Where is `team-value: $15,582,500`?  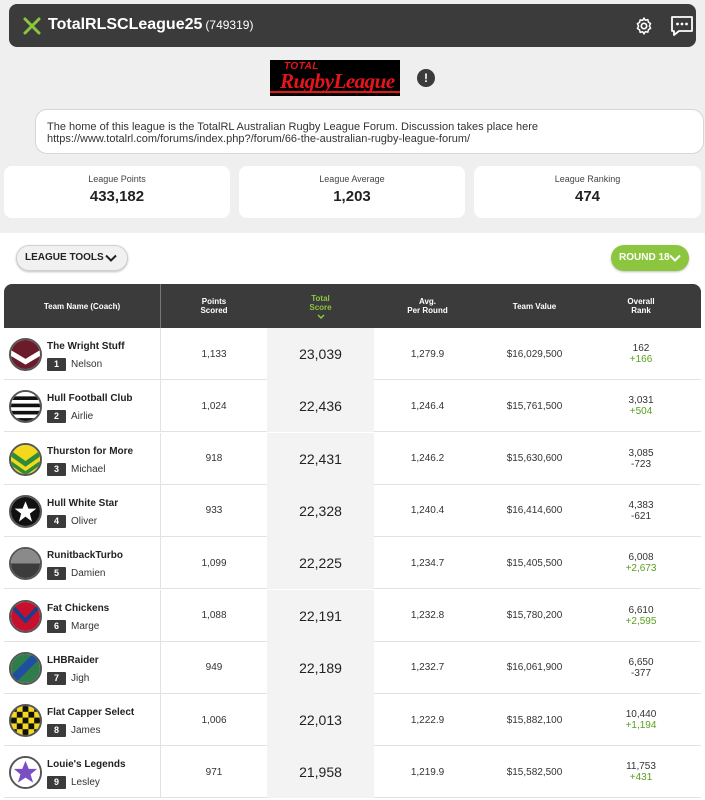 team-value: $15,582,500 is located at coordinates (534, 772).